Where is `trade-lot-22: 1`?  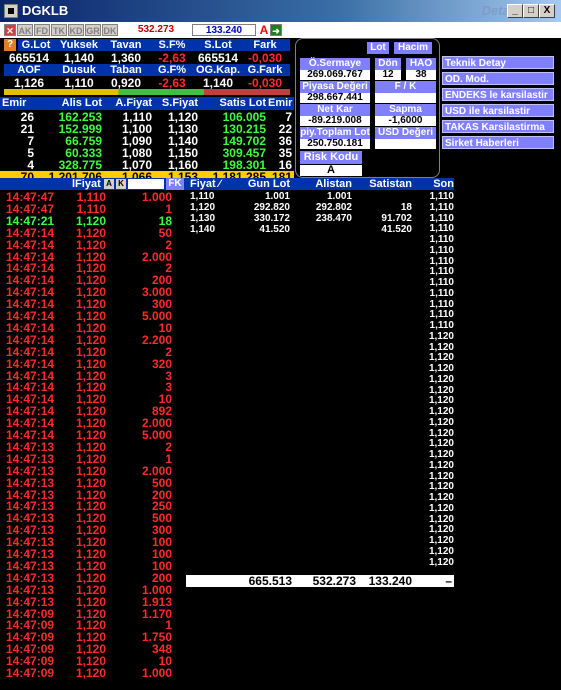 trade-lot-22: 1 is located at coordinates (168, 458).